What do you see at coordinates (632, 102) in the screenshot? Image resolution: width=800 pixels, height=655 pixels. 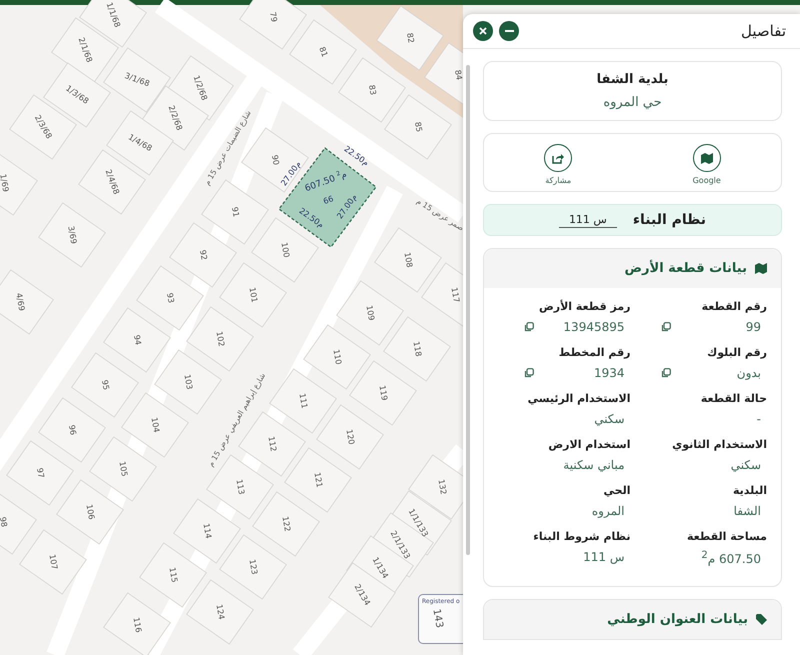 I see `district-name: حي المروه` at bounding box center [632, 102].